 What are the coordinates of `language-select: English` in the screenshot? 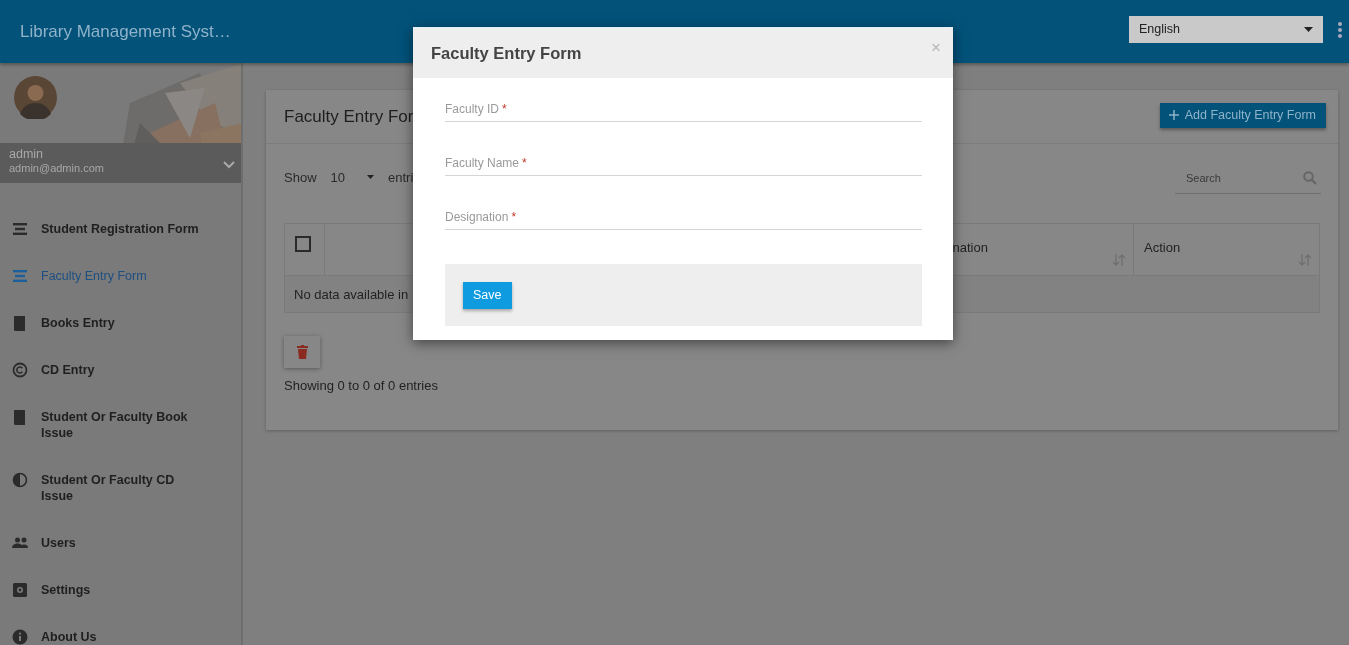 It's located at (1226, 29).